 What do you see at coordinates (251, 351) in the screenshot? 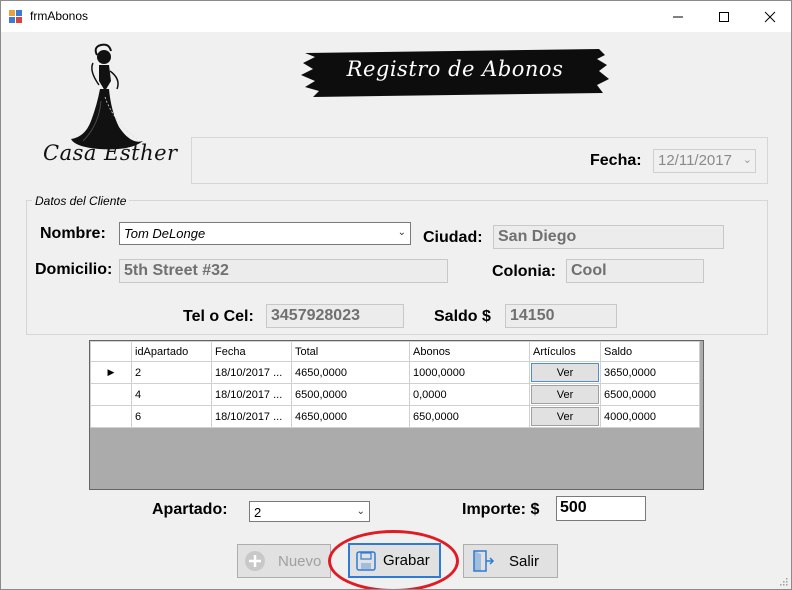
I see `column-header-fecha: Fecha` at bounding box center [251, 351].